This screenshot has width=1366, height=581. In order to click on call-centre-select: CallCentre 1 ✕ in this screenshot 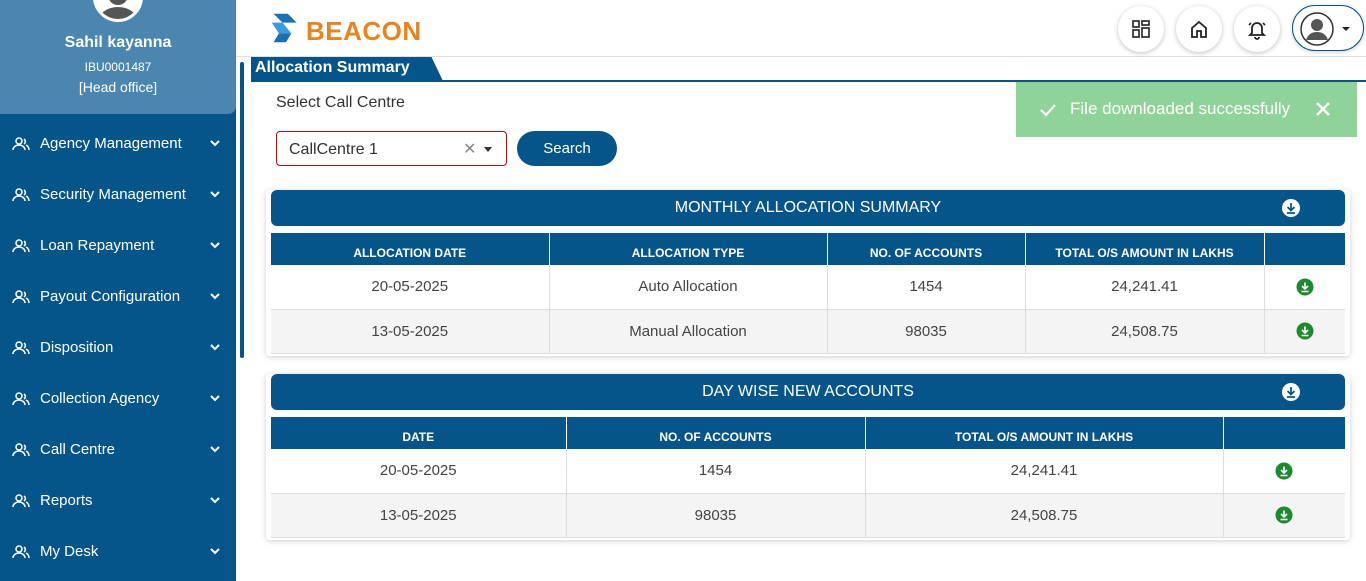, I will do `click(391, 148)`.